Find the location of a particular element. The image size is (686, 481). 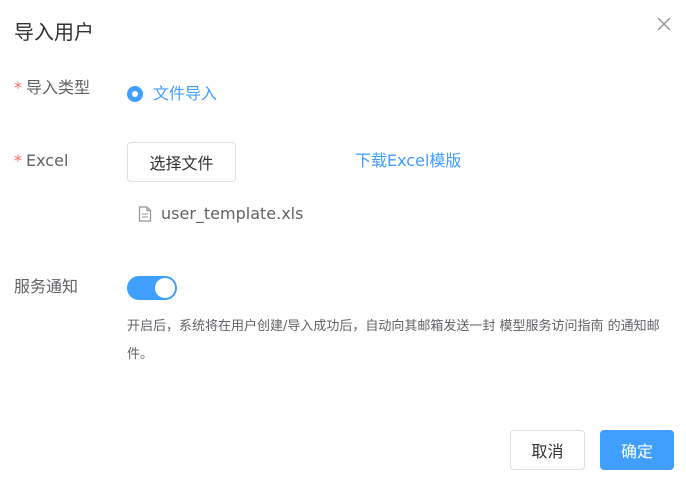

dialog-title: 导入用户 is located at coordinates (54, 32).